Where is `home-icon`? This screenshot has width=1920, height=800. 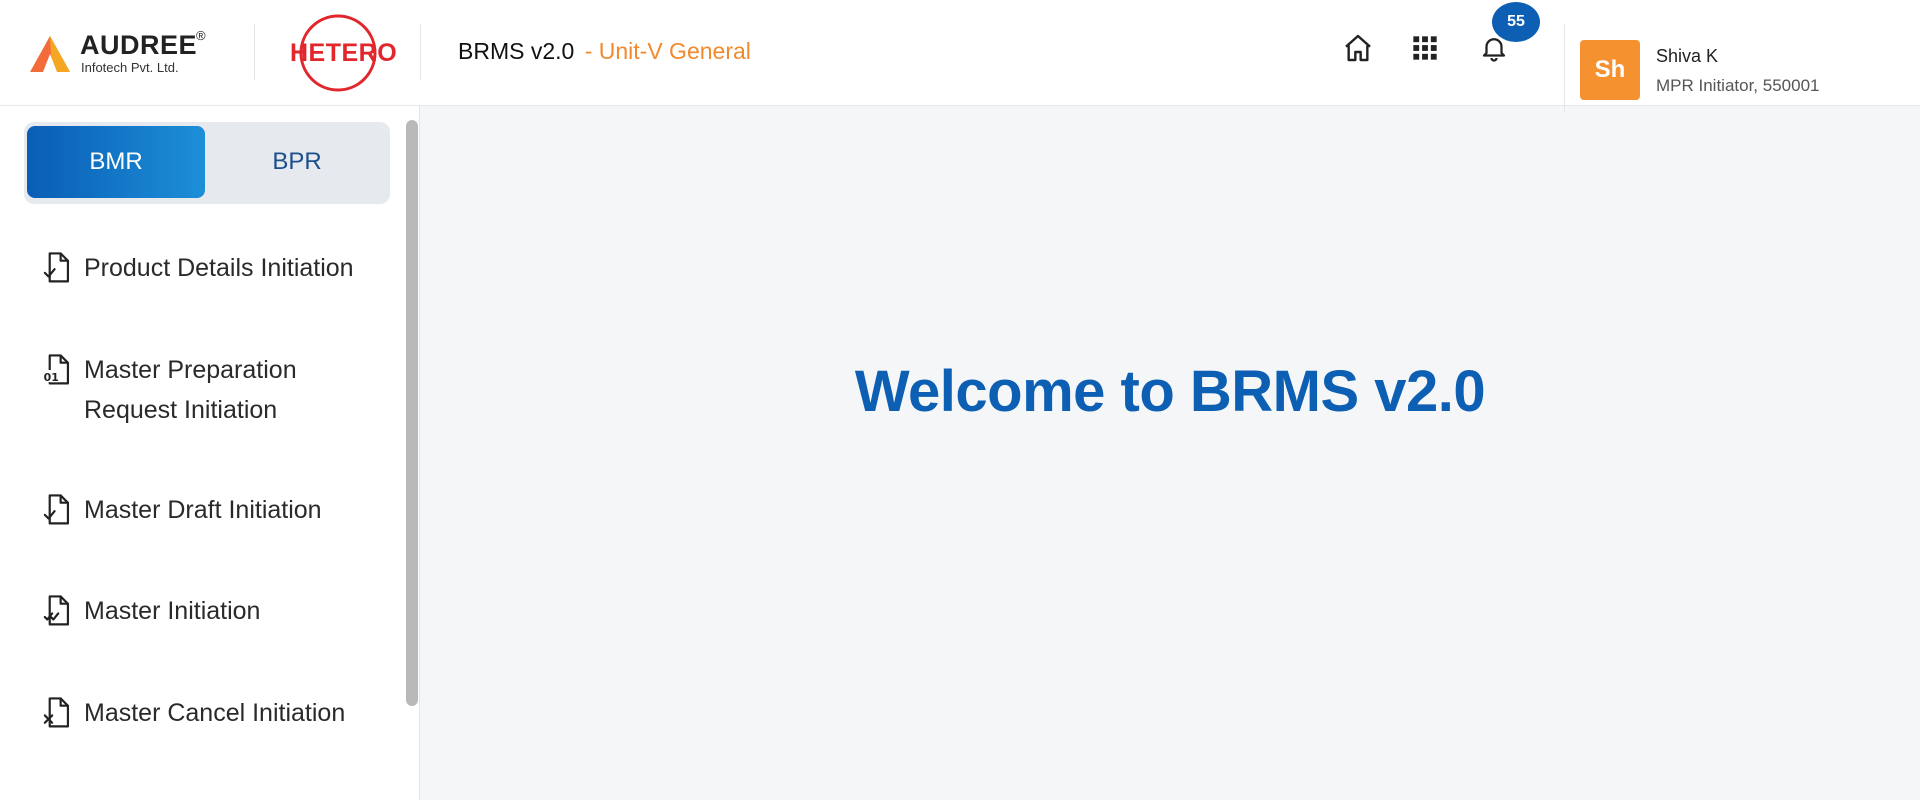
home-icon is located at coordinates (1358, 48).